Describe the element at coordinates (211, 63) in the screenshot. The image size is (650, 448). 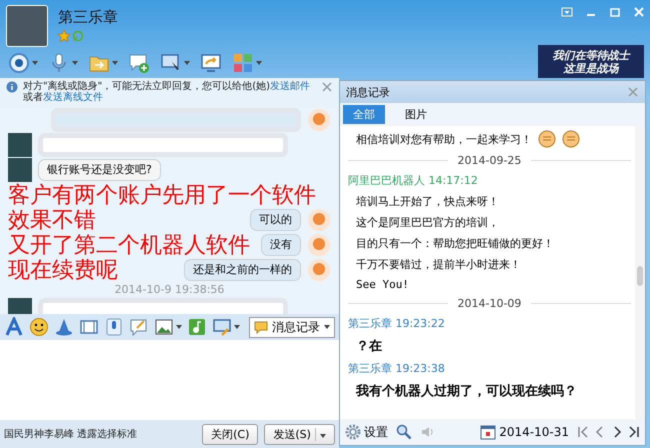
I see `screen-share-icon` at that location.